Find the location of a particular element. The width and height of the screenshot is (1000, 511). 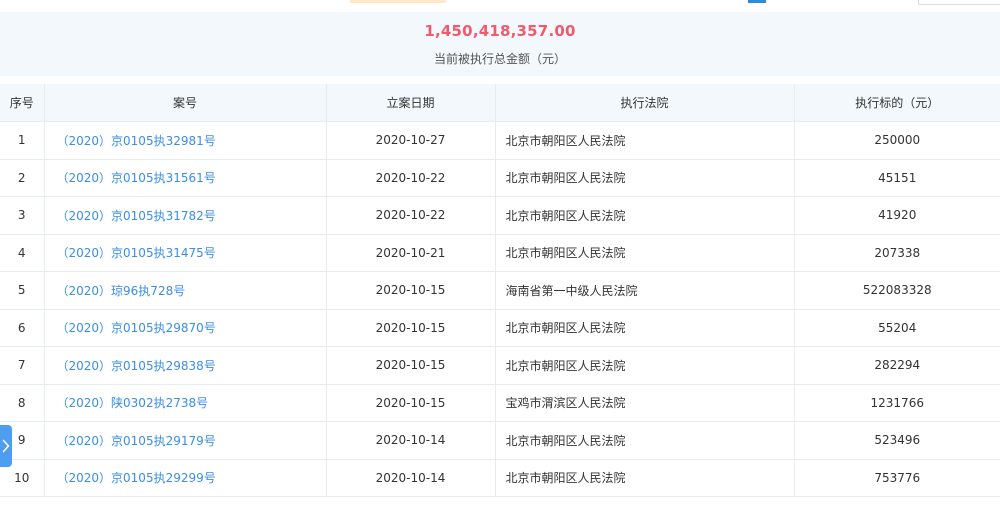

execution-target: 250000 is located at coordinates (897, 140).